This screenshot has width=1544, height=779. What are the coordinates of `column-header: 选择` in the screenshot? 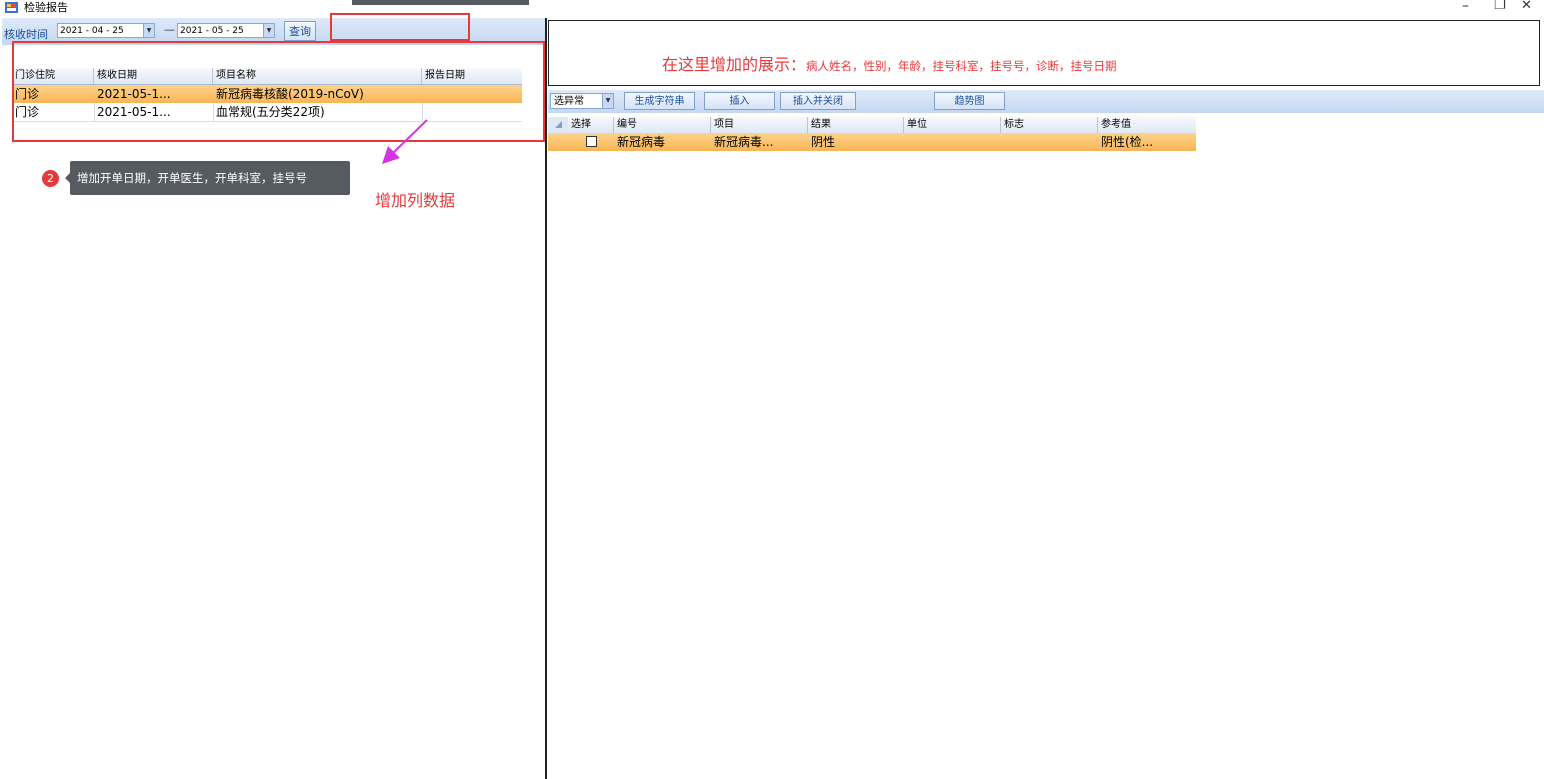 It's located at (591, 125).